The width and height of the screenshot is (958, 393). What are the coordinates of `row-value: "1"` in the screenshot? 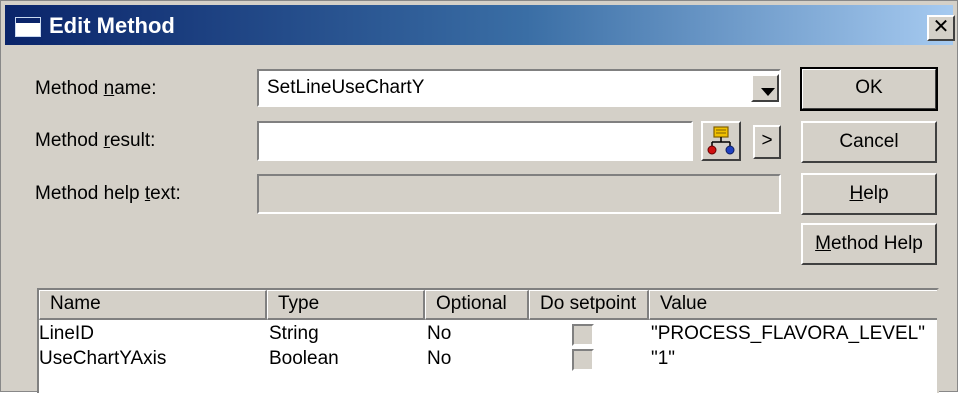 It's located at (663, 359).